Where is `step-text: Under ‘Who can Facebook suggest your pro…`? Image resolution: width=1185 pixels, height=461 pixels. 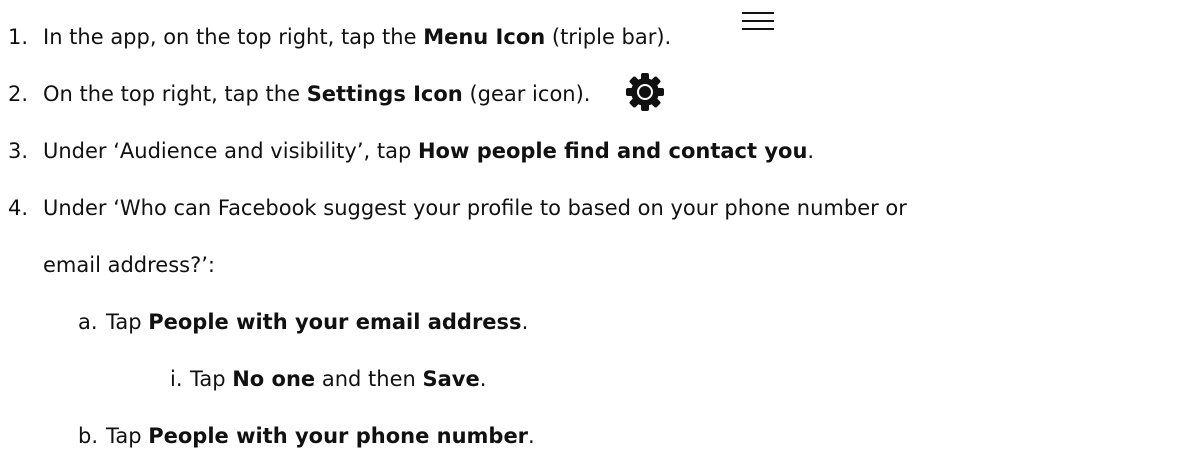 step-text: Under ‘Who can Facebook suggest your pro… is located at coordinates (475, 208).